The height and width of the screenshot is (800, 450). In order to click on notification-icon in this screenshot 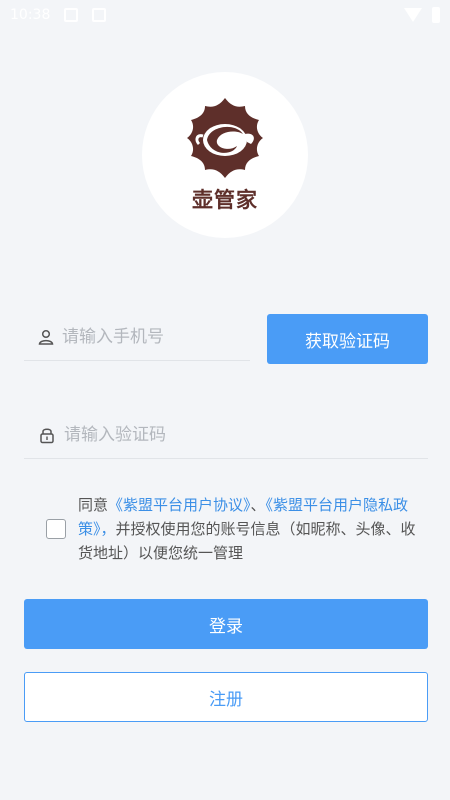, I will do `click(99, 15)`.